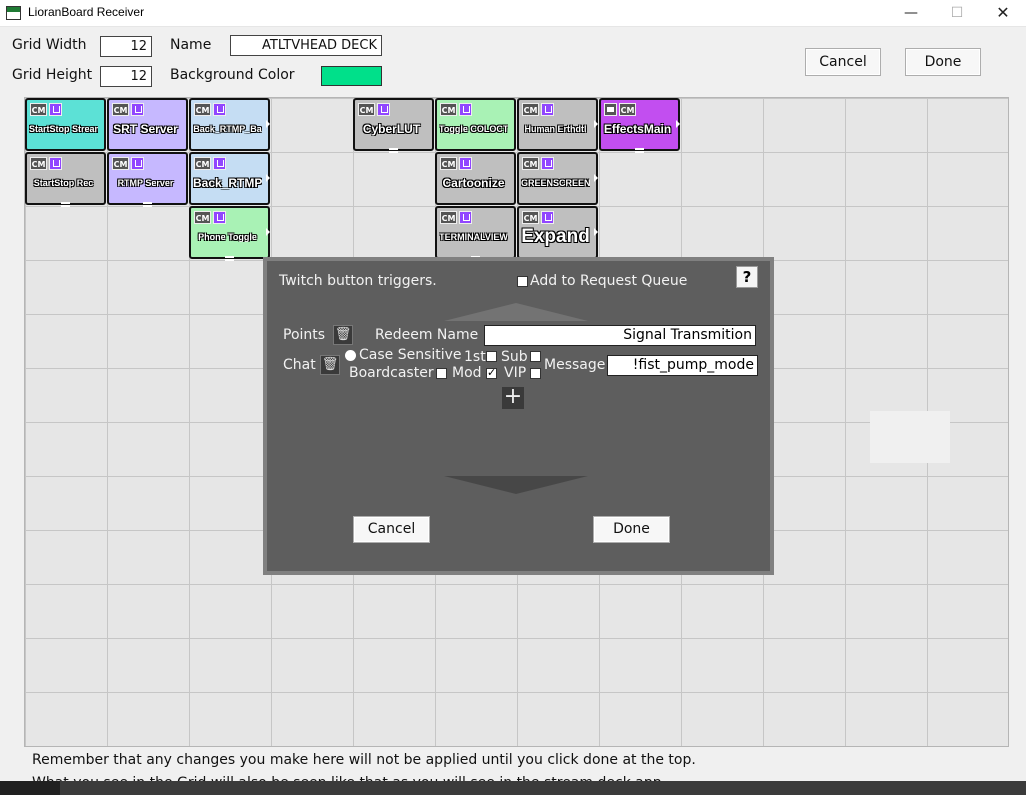 Image resolution: width=1026 pixels, height=795 pixels. Describe the element at coordinates (513, 788) in the screenshot. I see `taskbar` at that location.